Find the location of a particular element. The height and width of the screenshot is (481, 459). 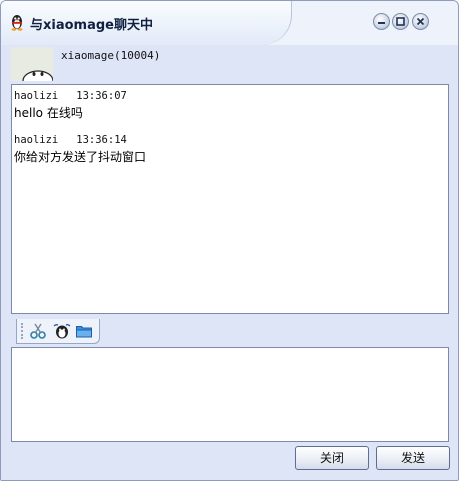

close-window-button is located at coordinates (420, 21).